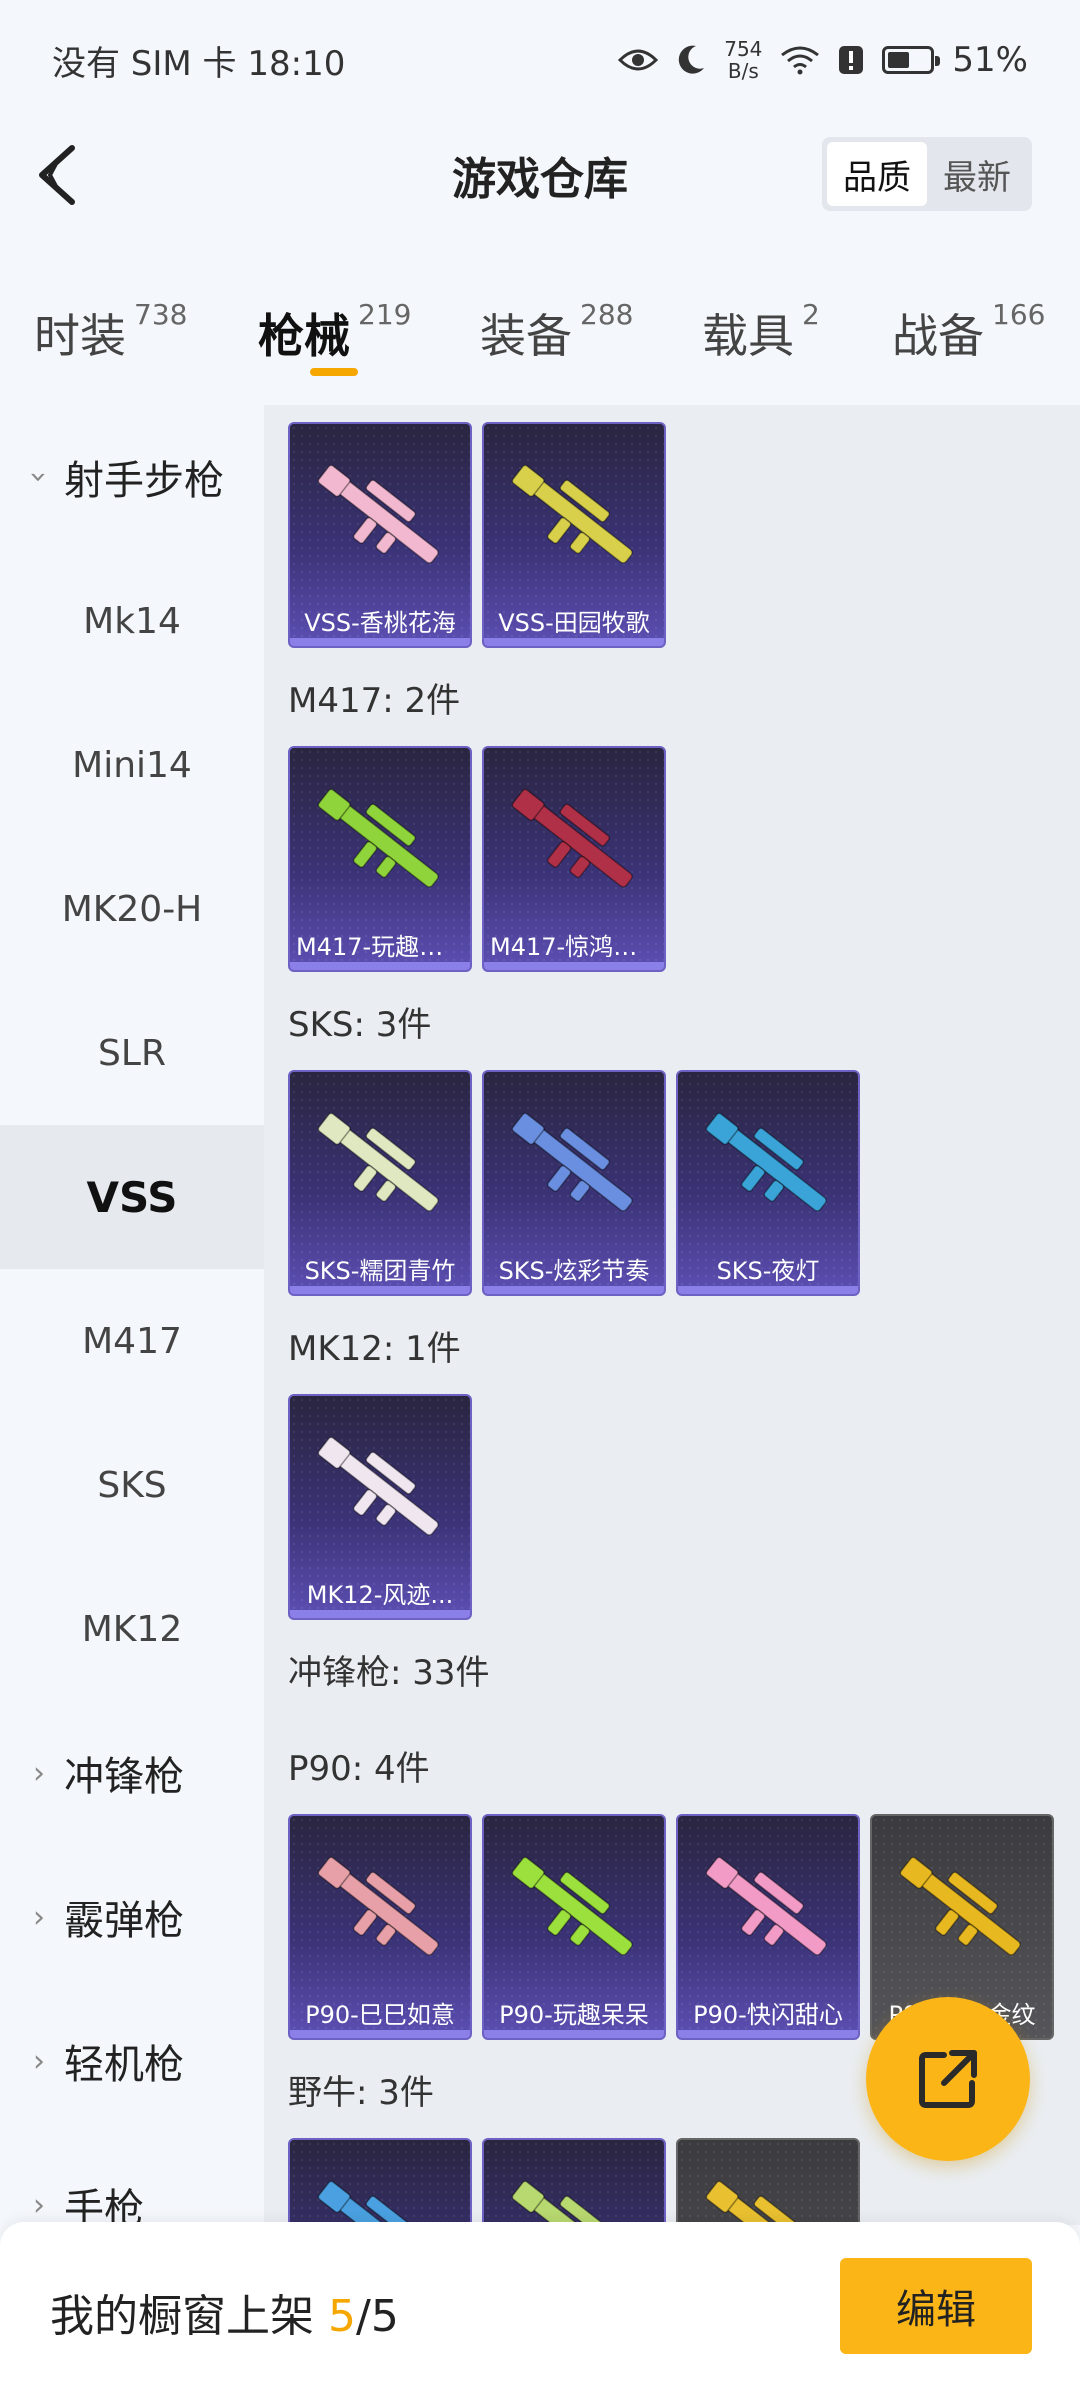  Describe the element at coordinates (132, 1773) in the screenshot. I see `sidebar-group-smg: › 冲锋枪` at that location.